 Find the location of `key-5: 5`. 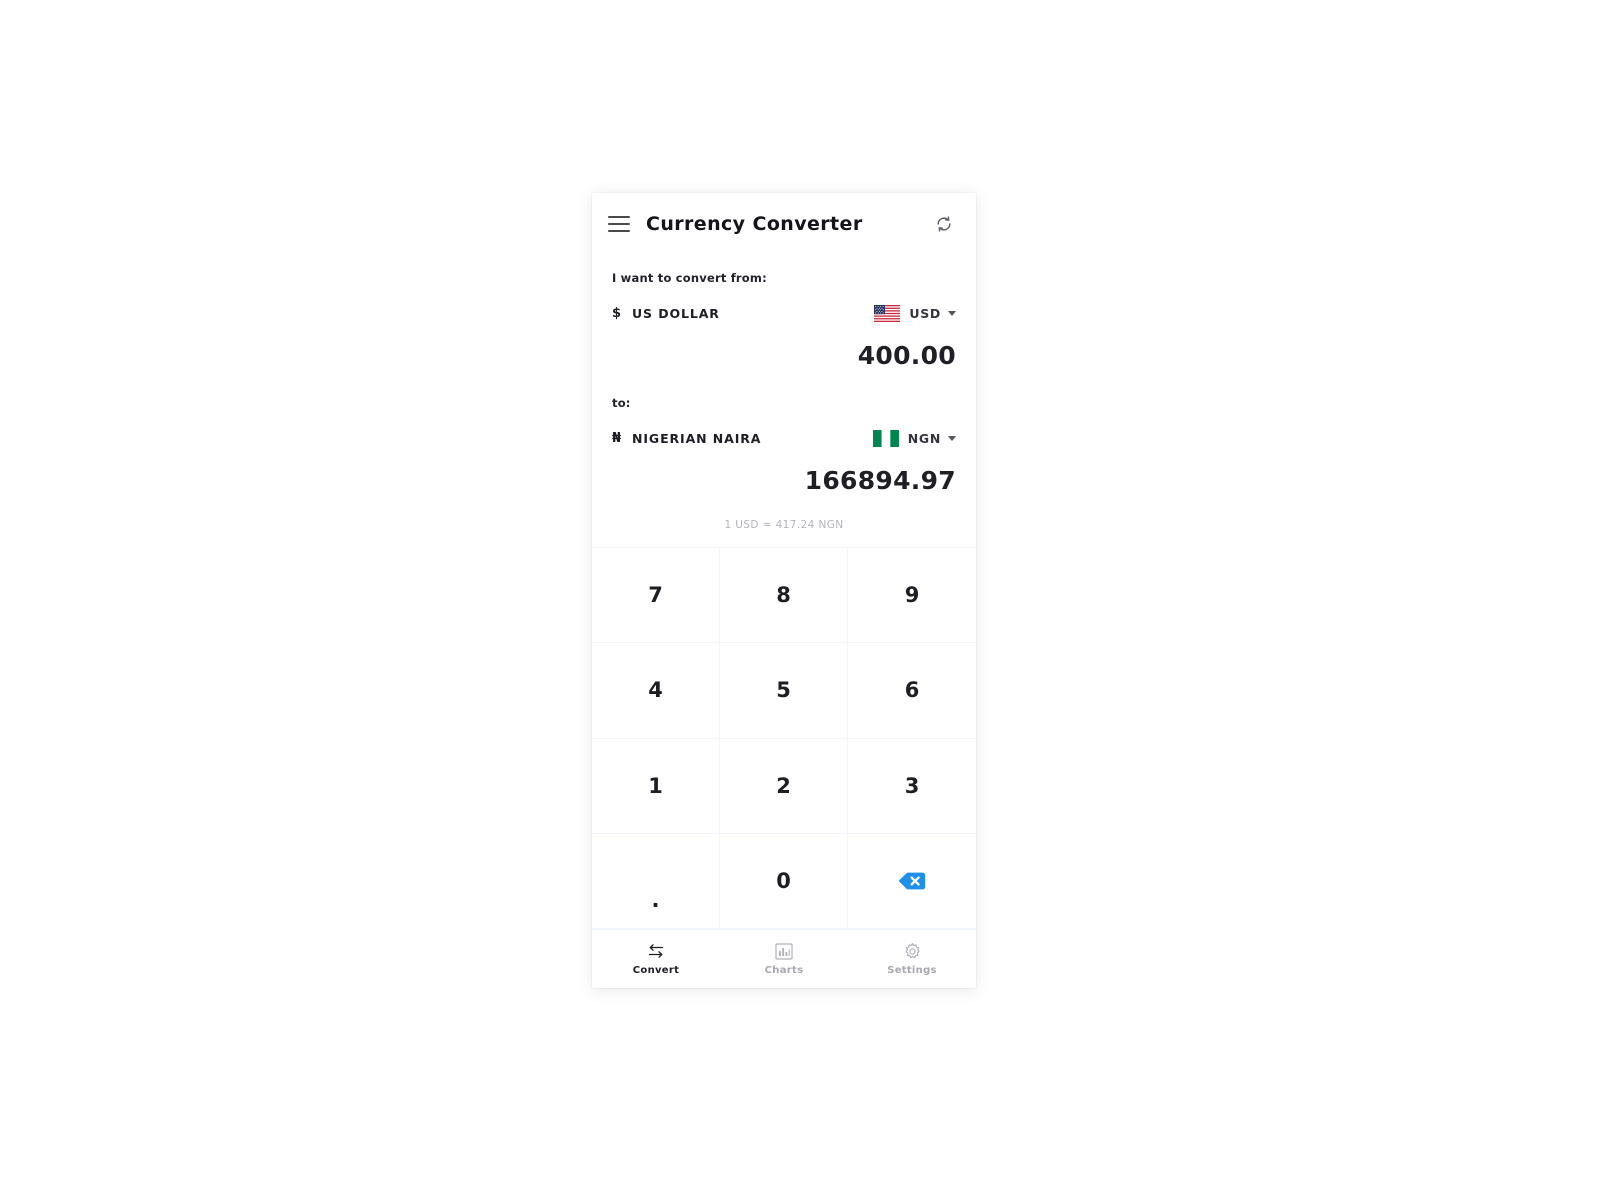

key-5: 5 is located at coordinates (784, 691).